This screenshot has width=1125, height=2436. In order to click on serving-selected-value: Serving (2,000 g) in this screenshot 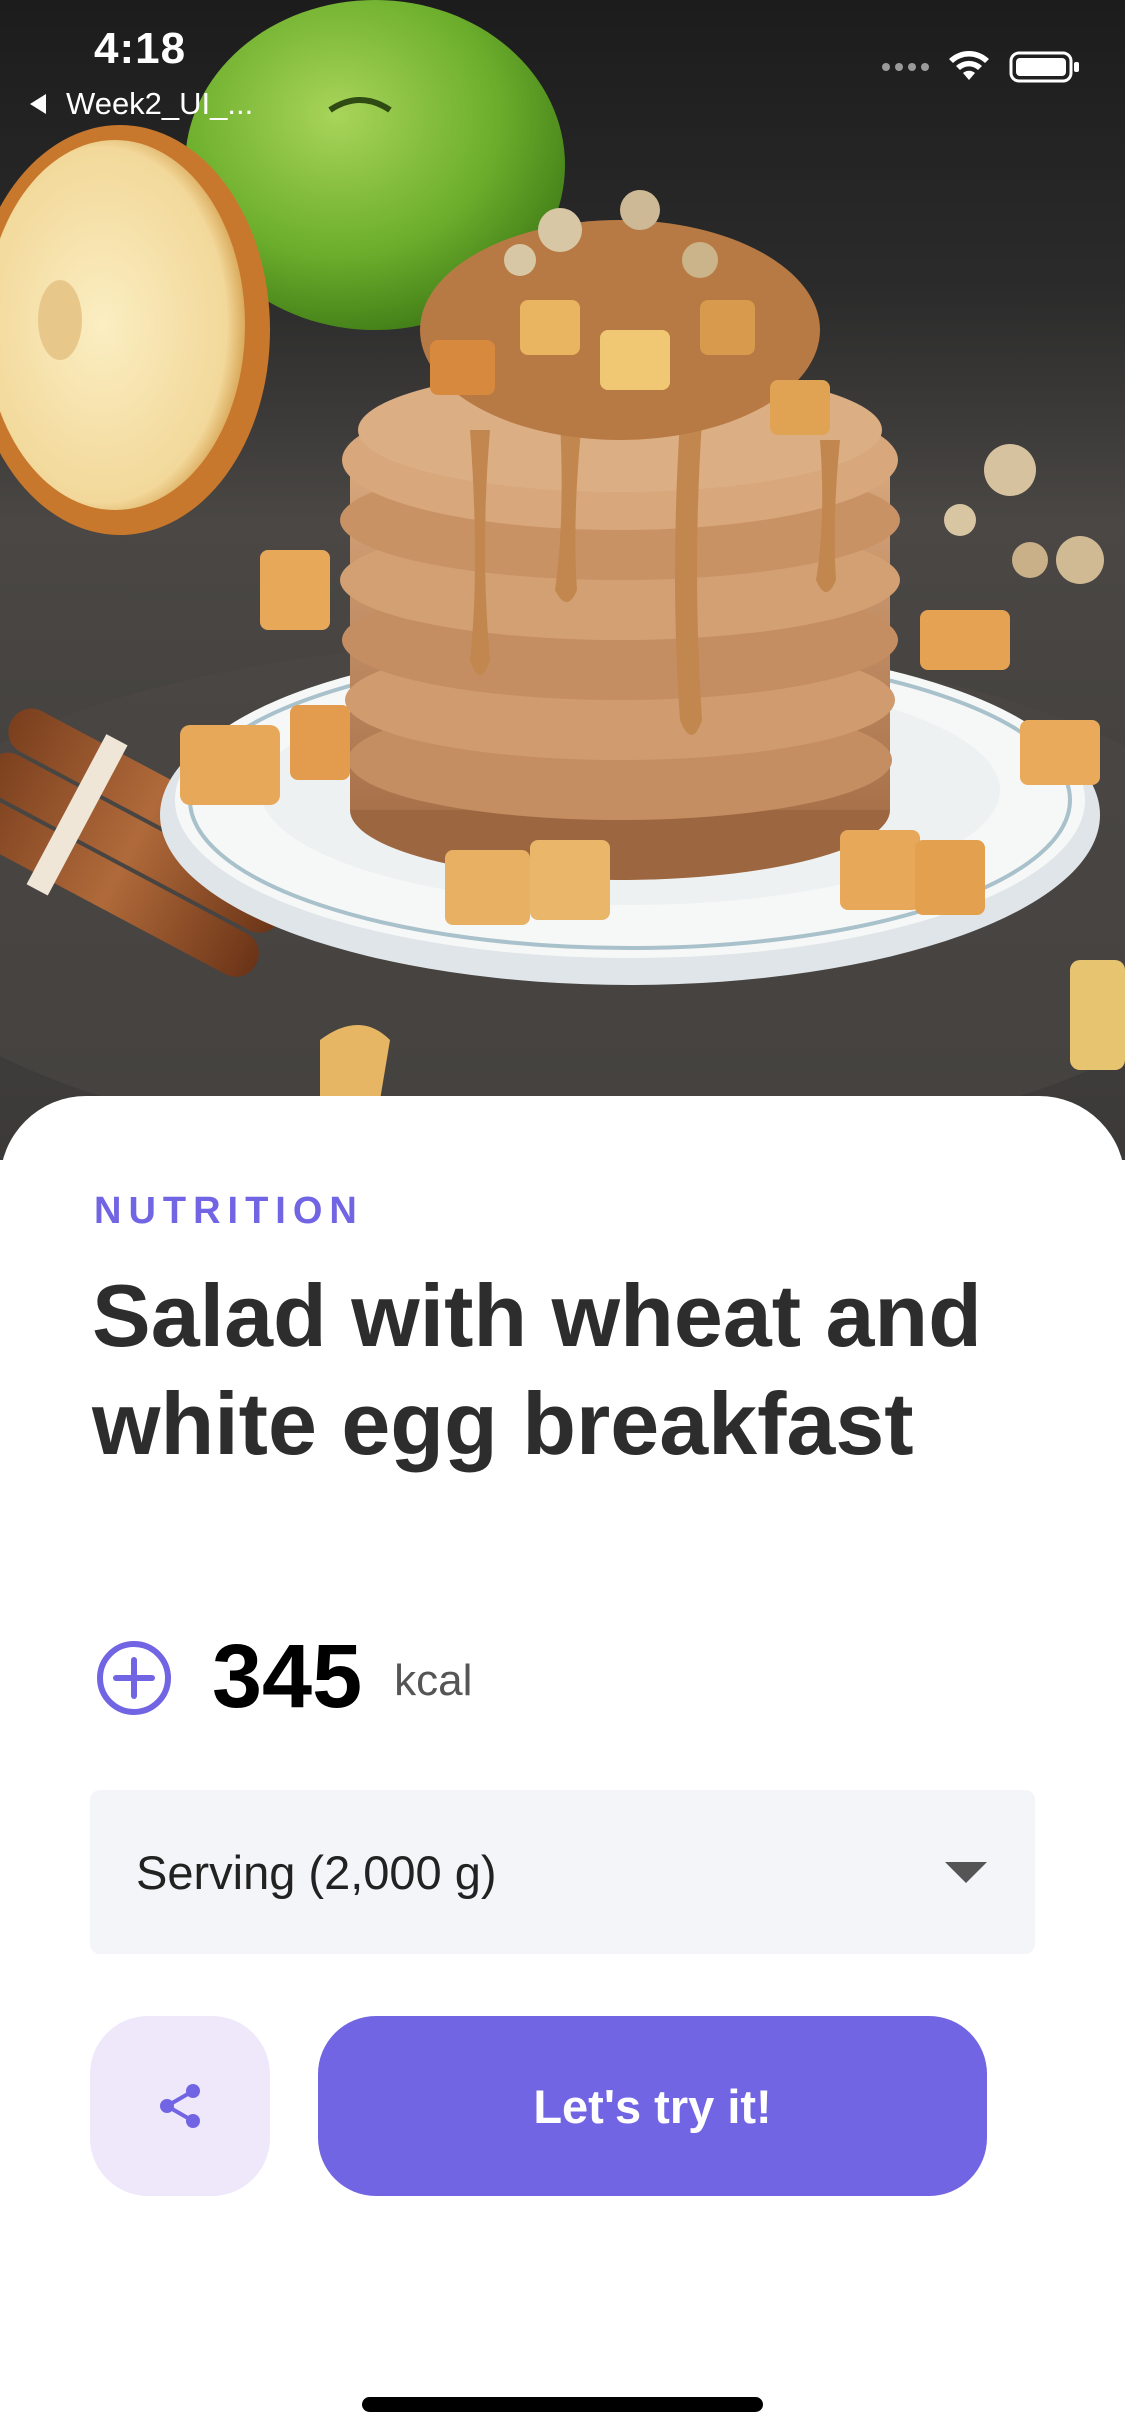, I will do `click(316, 1872)`.